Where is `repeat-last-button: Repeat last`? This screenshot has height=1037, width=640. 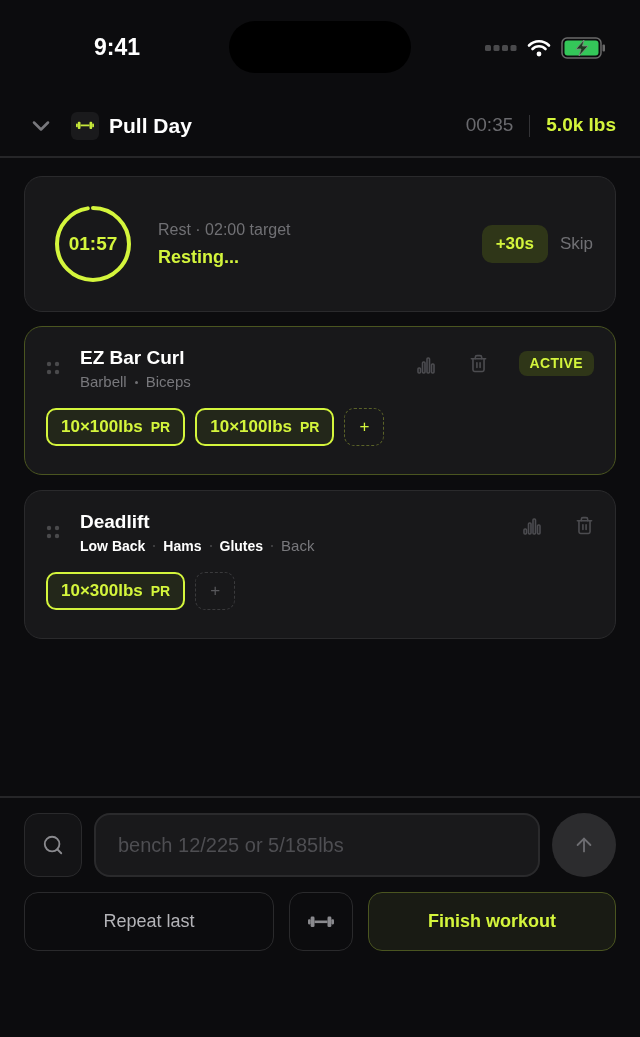
repeat-last-button: Repeat last is located at coordinates (149, 921).